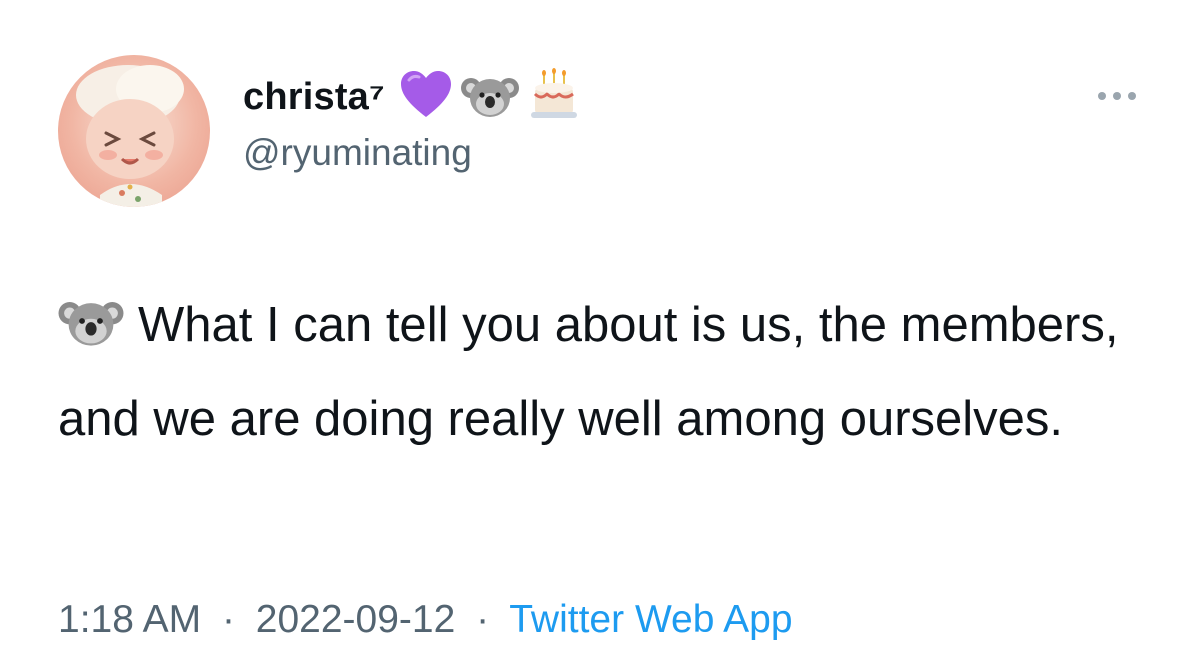 This screenshot has width=1200, height=668. I want to click on display-name: christa⁷, so click(314, 97).